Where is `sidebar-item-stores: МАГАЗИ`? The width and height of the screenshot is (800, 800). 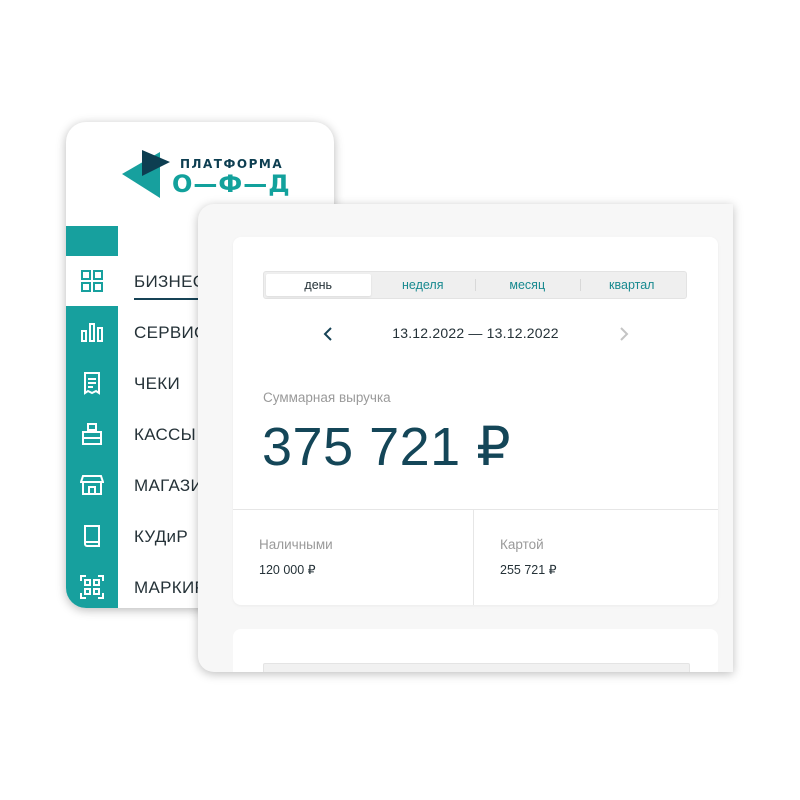
sidebar-item-stores: МАГАЗИ is located at coordinates (168, 486).